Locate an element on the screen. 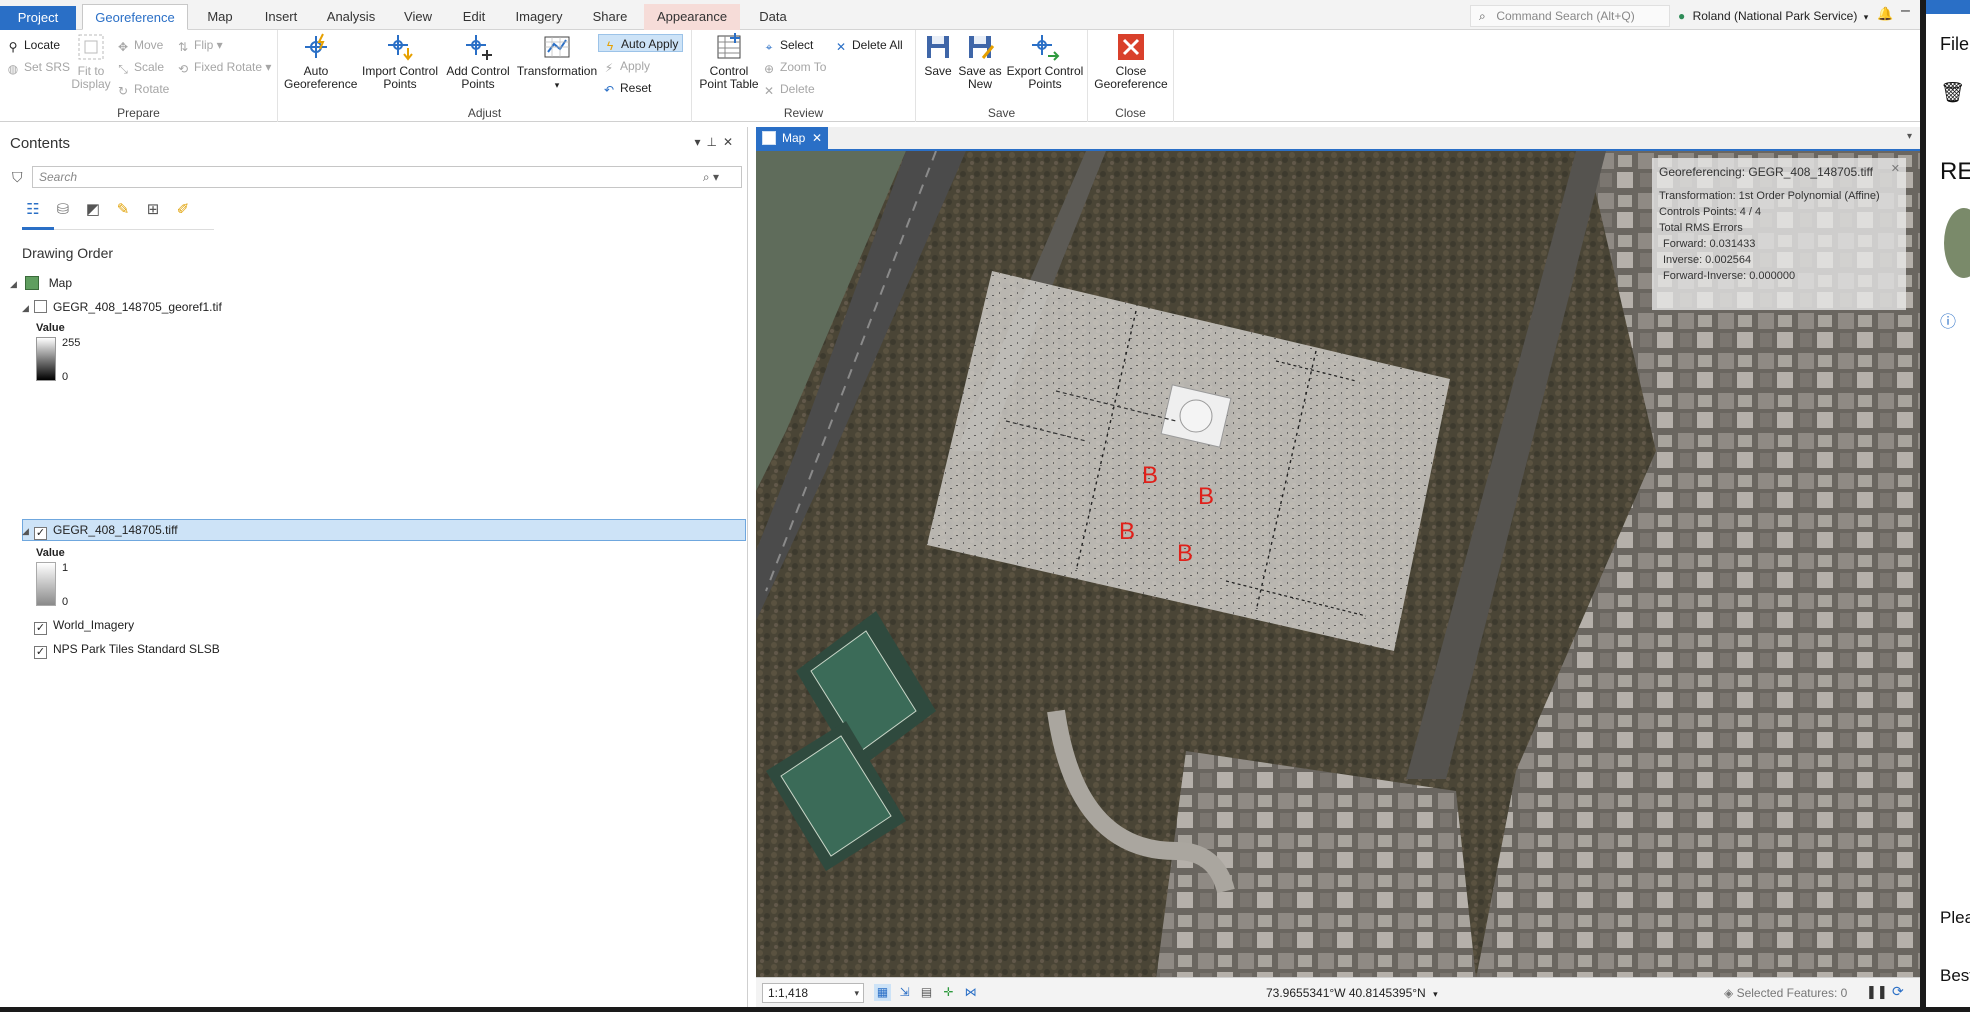 This screenshot has height=1012, width=1970. fit-to-display-button: Fit to Display is located at coordinates (91, 61).